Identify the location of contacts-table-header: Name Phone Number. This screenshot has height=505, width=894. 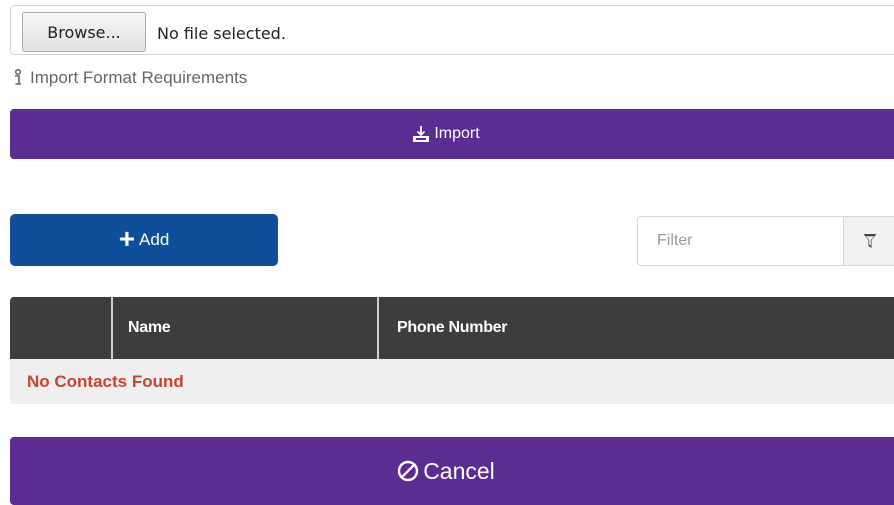
(452, 328).